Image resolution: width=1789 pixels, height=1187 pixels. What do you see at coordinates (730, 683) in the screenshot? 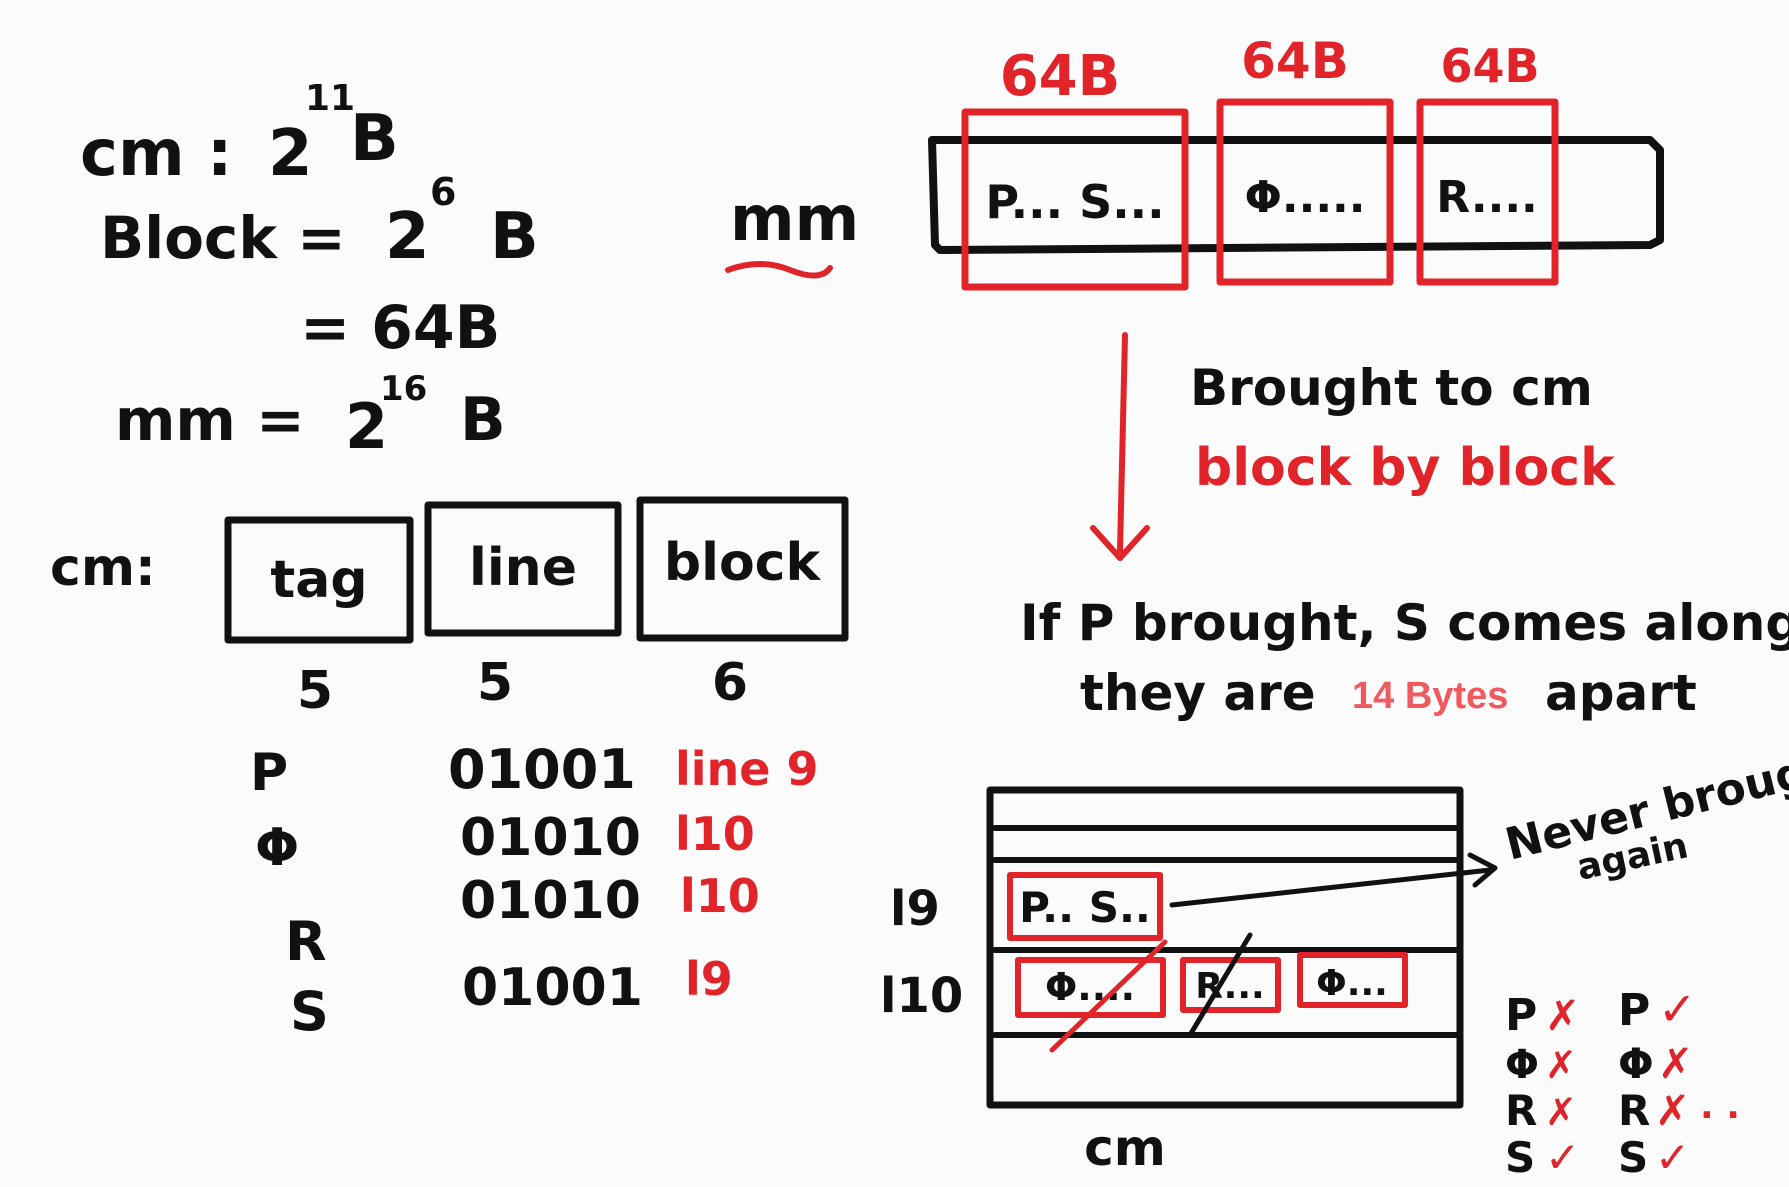
I see `field-bits-block: 6` at bounding box center [730, 683].